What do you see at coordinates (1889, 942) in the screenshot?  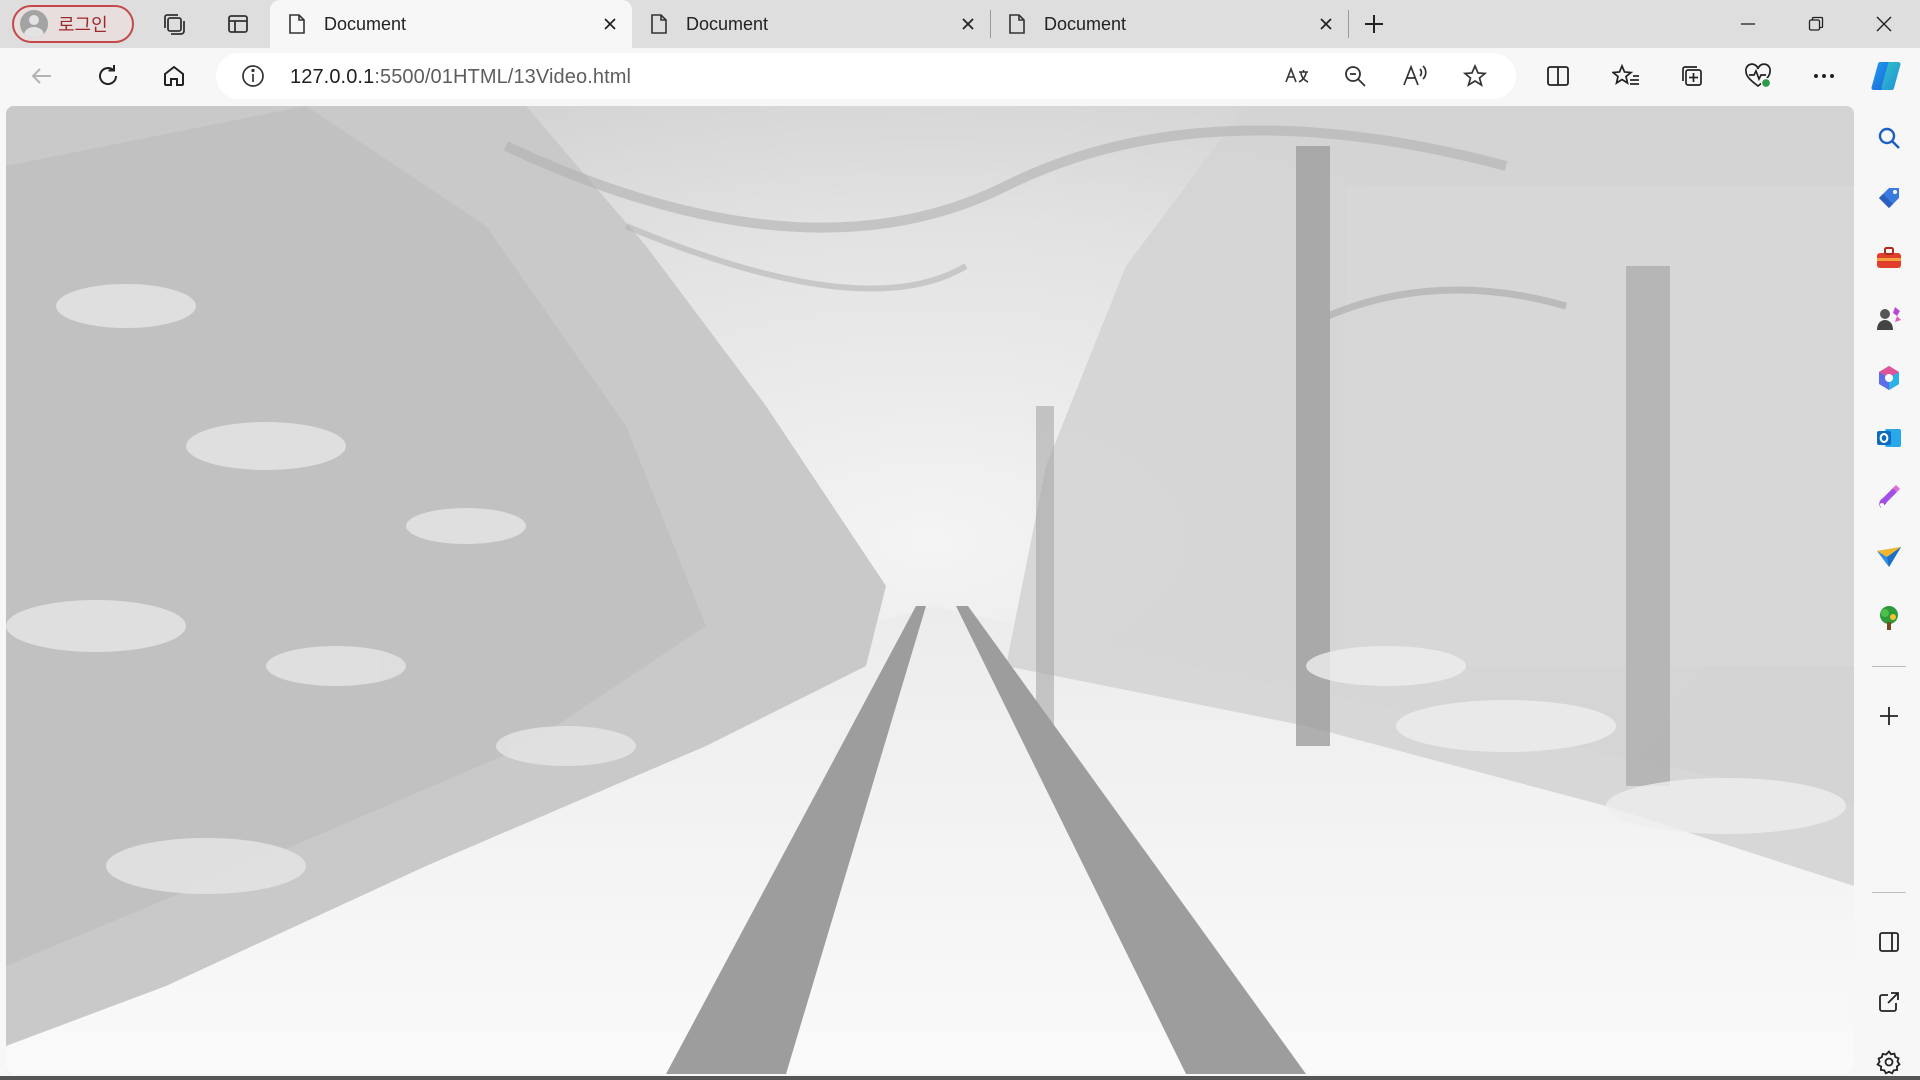 I see `sidebar-panel-icon` at bounding box center [1889, 942].